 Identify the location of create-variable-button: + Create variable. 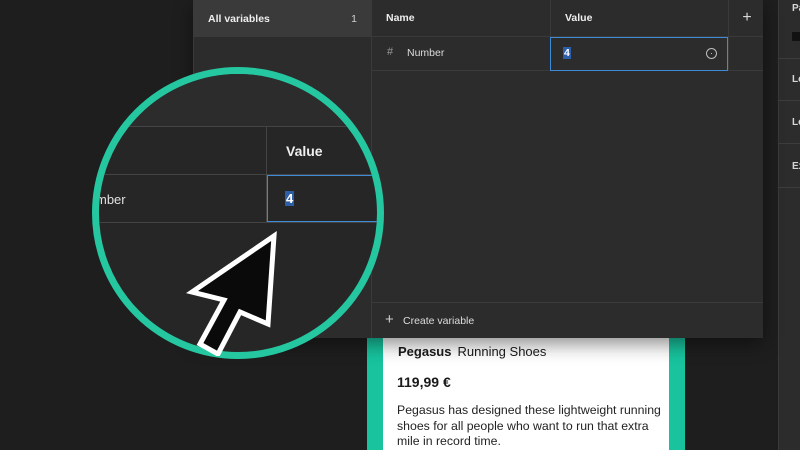
(567, 320).